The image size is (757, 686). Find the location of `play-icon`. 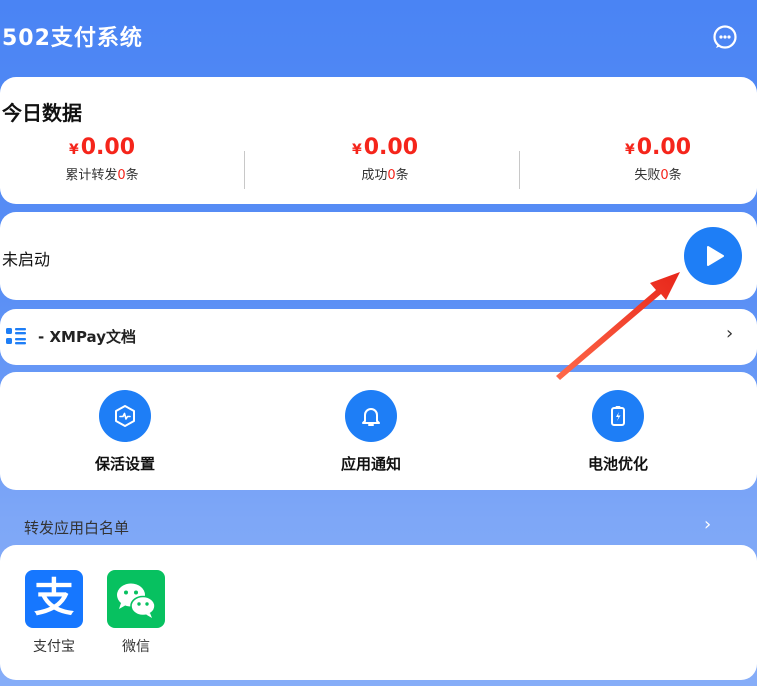

play-icon is located at coordinates (715, 256).